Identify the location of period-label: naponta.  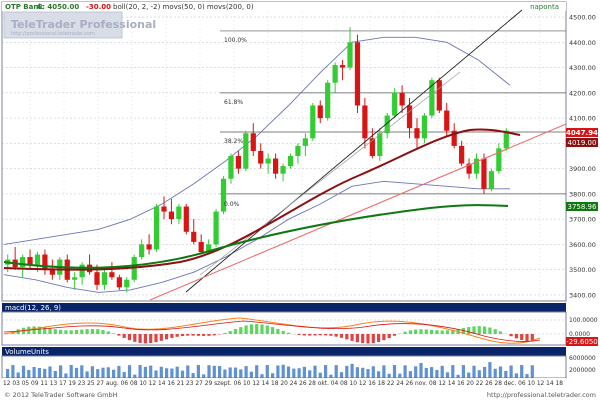
(544, 7).